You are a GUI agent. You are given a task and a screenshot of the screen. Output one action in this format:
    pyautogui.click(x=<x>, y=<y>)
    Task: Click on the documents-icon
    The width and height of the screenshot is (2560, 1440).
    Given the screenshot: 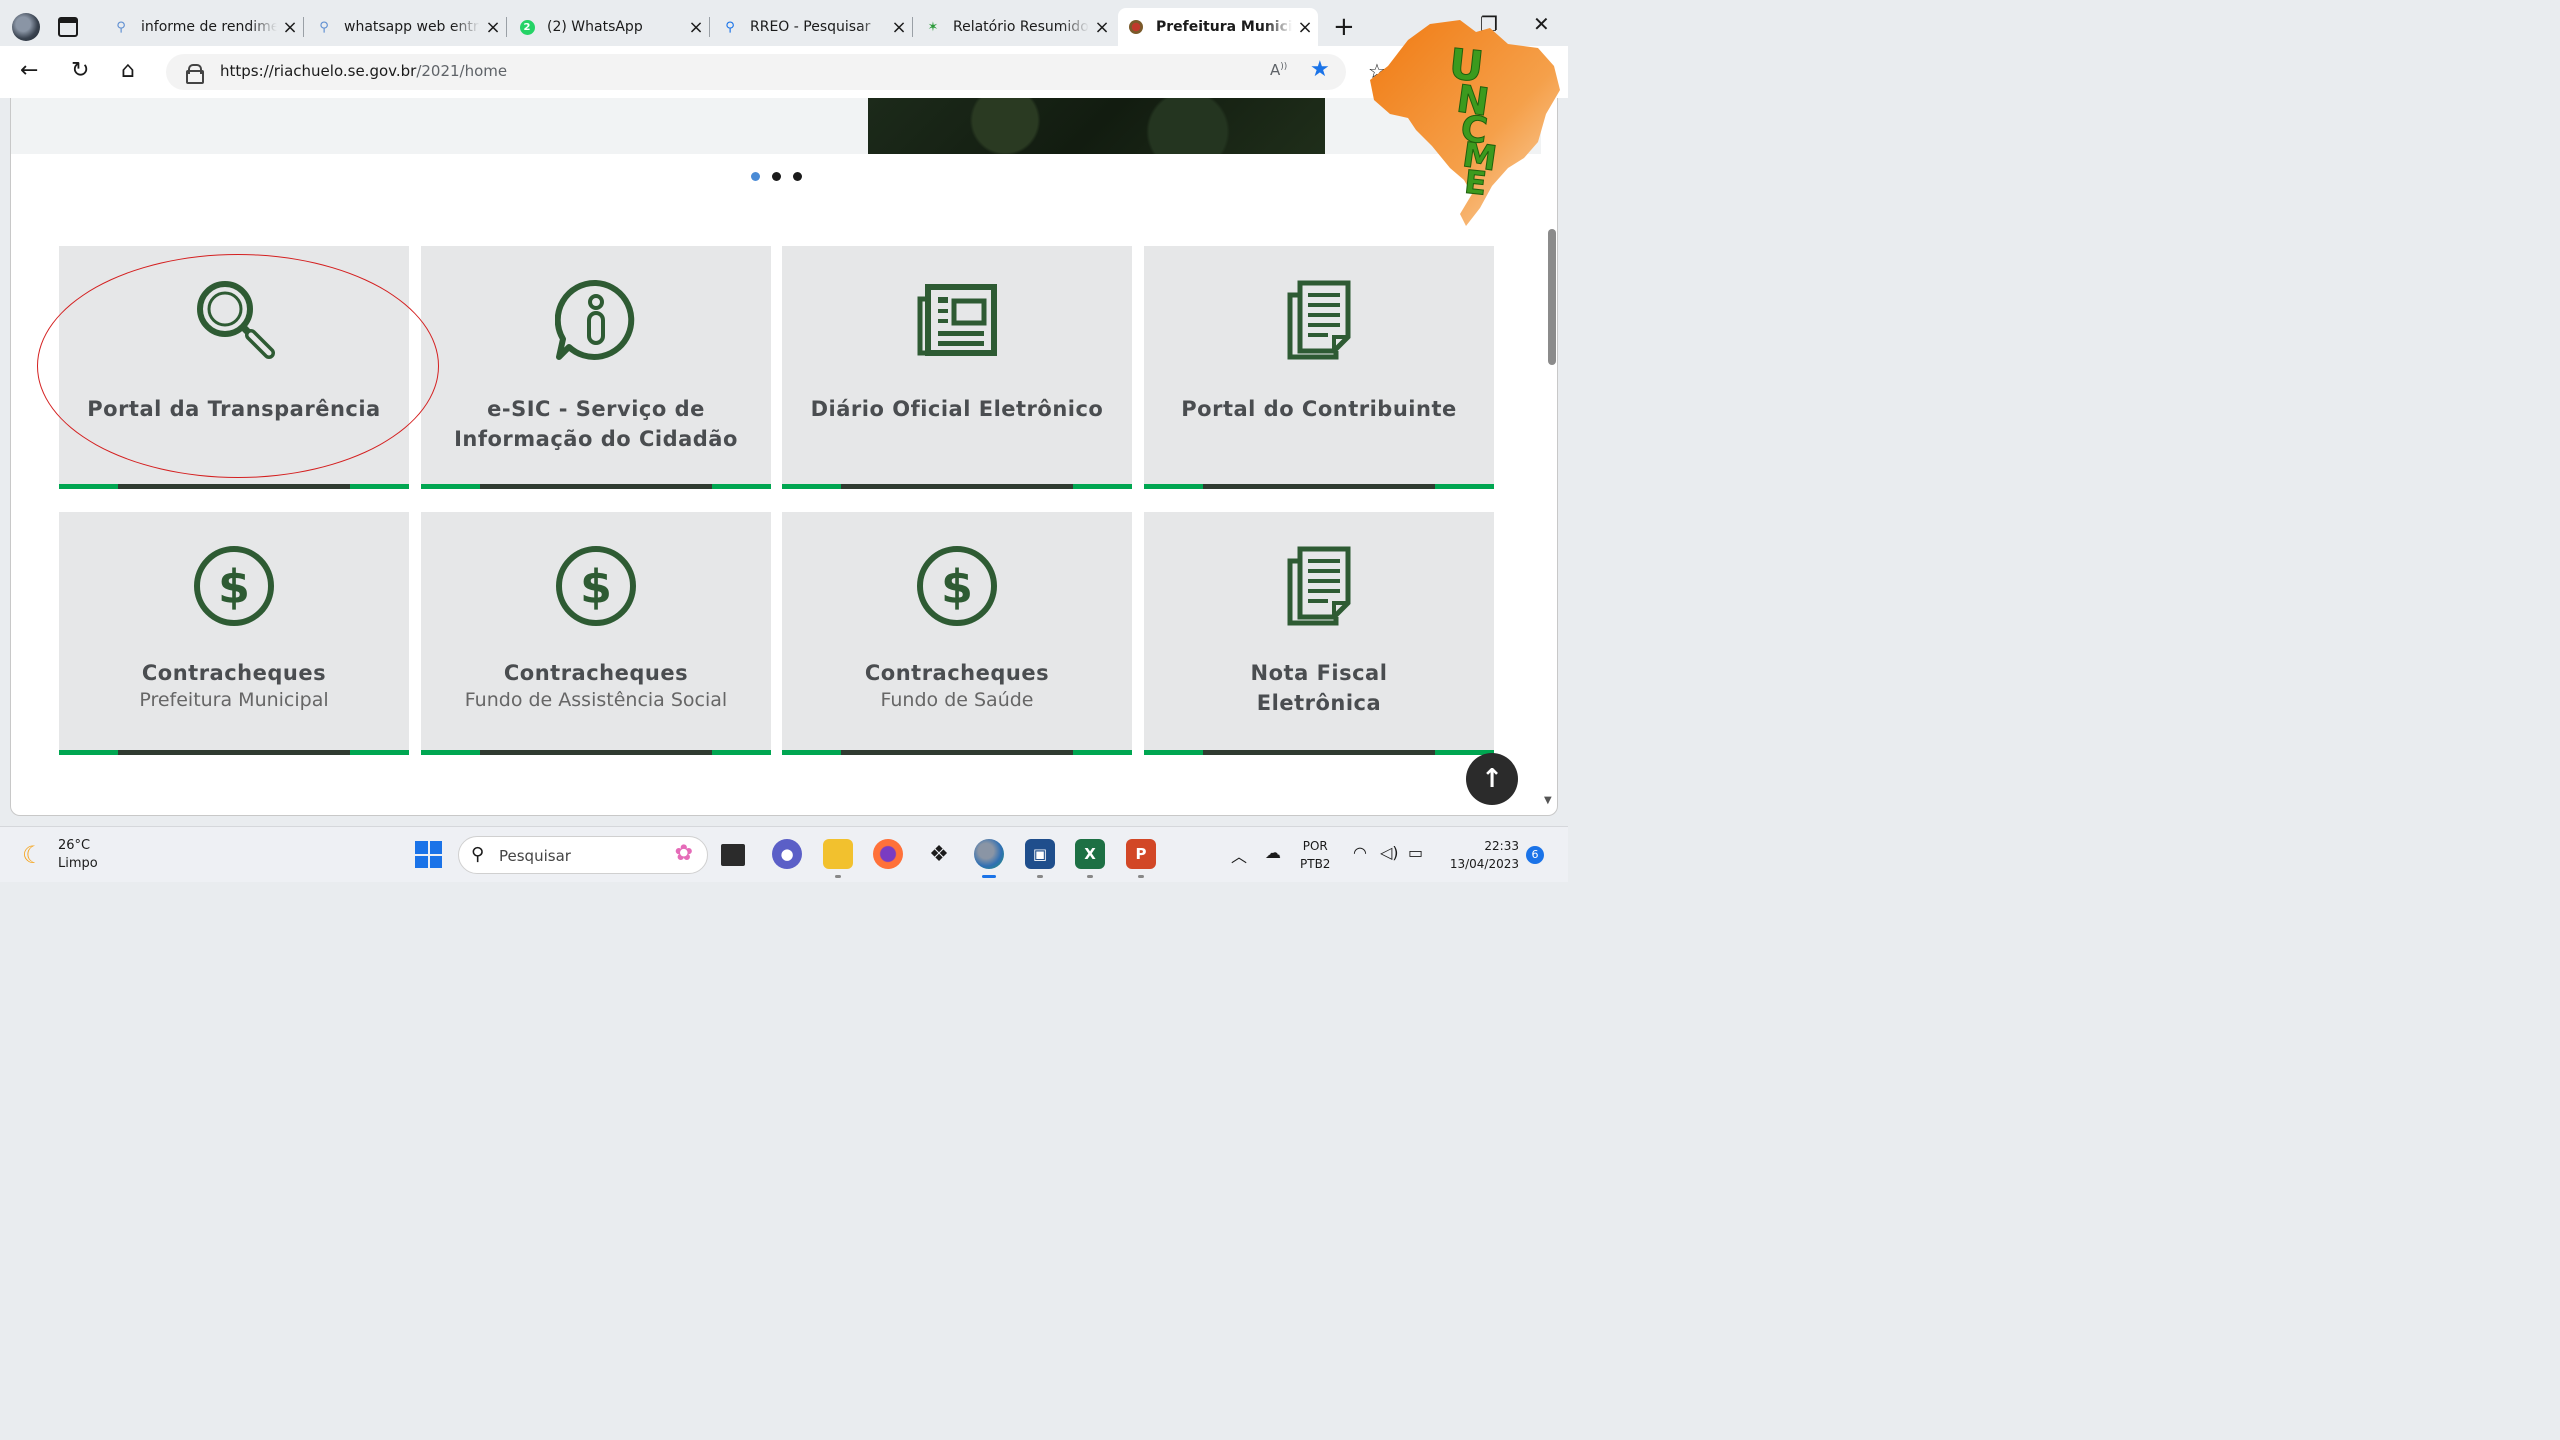 What is the action you would take?
    pyautogui.click(x=1319, y=320)
    